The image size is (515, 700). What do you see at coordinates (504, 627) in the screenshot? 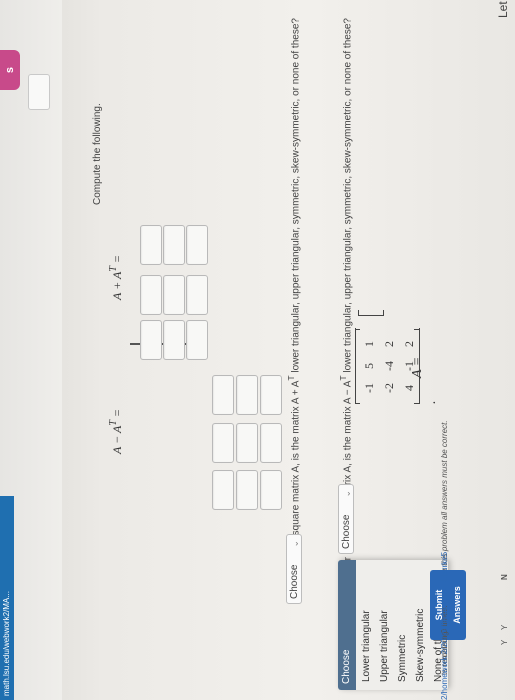
I see `left-letter-y1: Y` at bounding box center [504, 627].